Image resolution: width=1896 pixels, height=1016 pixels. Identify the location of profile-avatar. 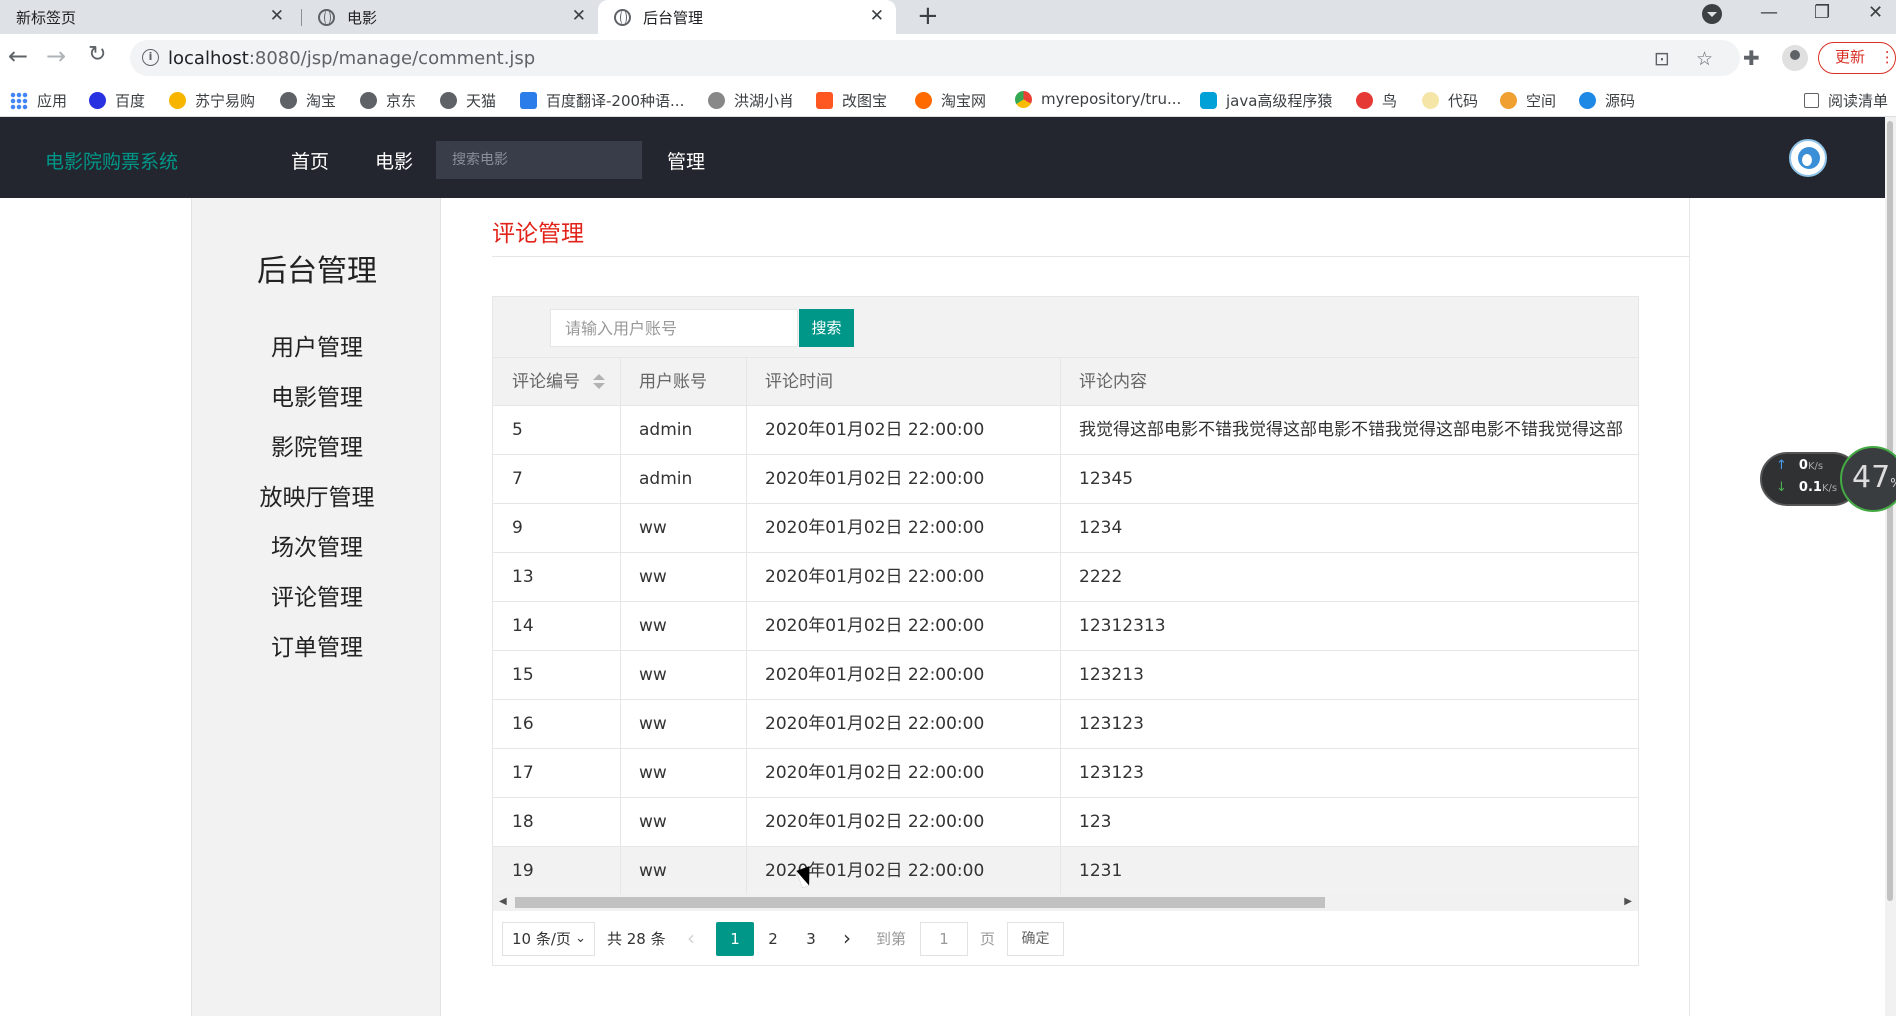
(1795, 58).